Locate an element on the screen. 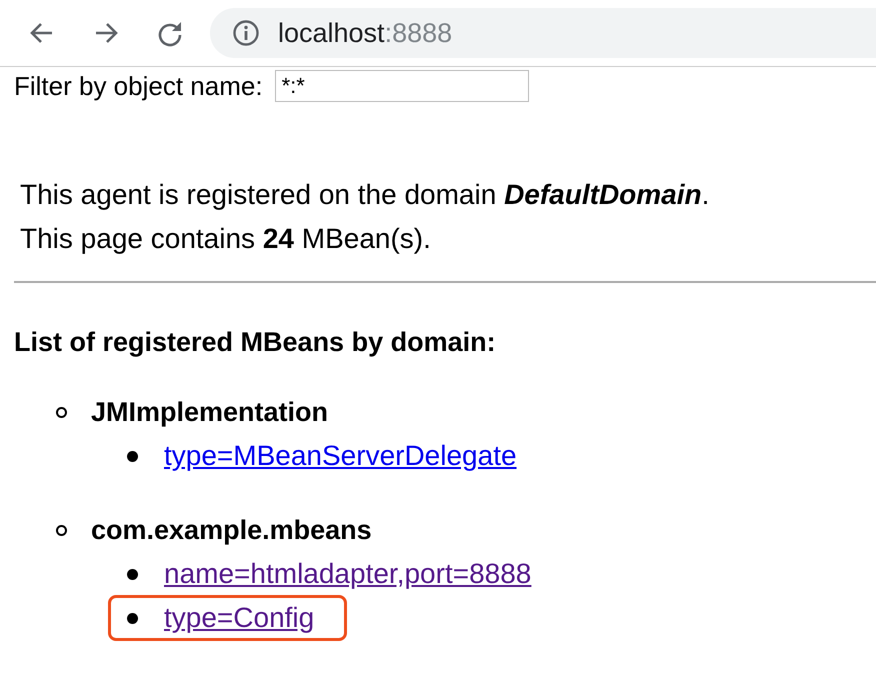 The width and height of the screenshot is (876, 688). filter-label: Filter by object name: is located at coordinates (138, 86).